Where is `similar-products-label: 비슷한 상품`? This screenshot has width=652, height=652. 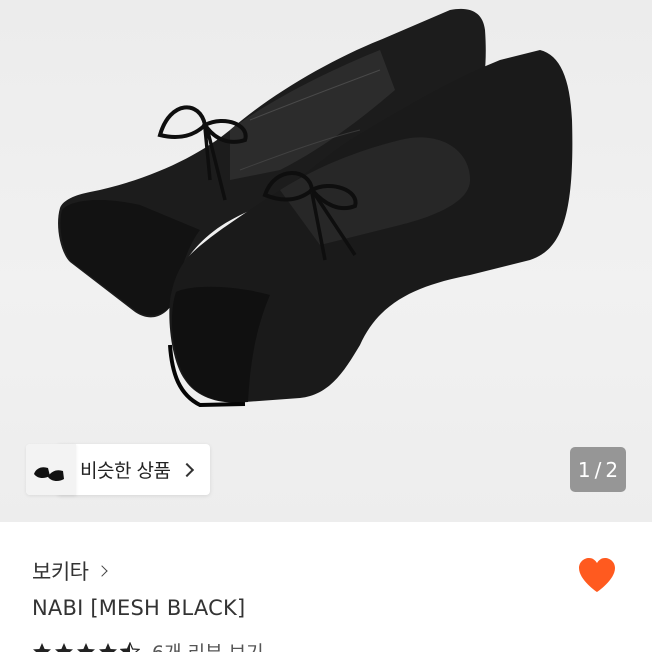 similar-products-label: 비슷한 상품 is located at coordinates (125, 471).